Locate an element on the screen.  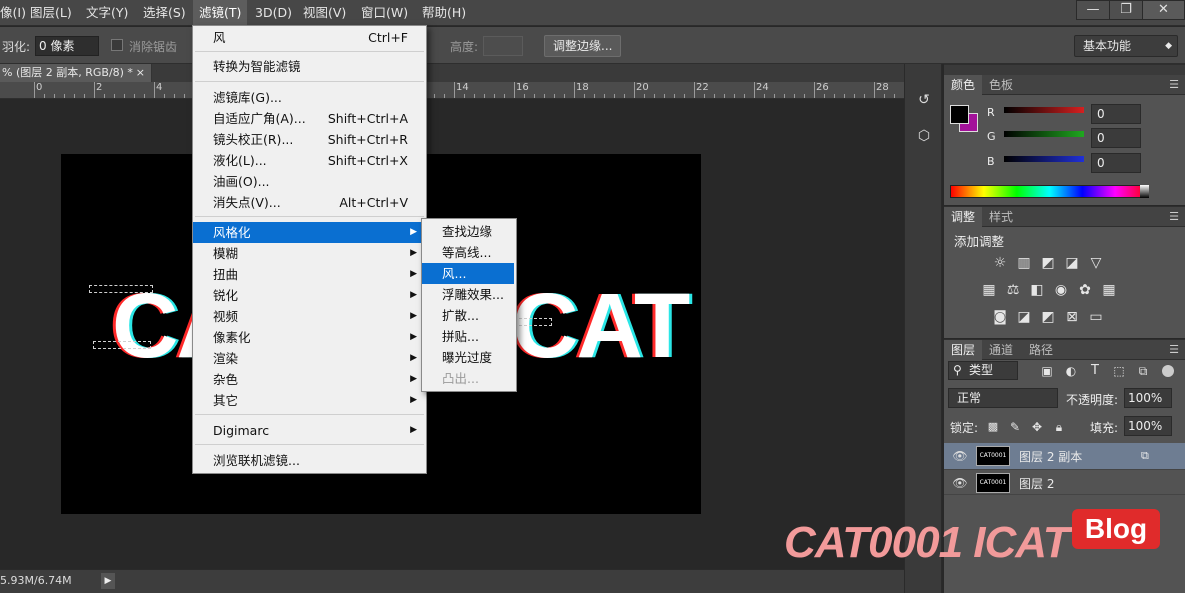
menu-item-blur: 模糊 ▶ is located at coordinates (309, 253).